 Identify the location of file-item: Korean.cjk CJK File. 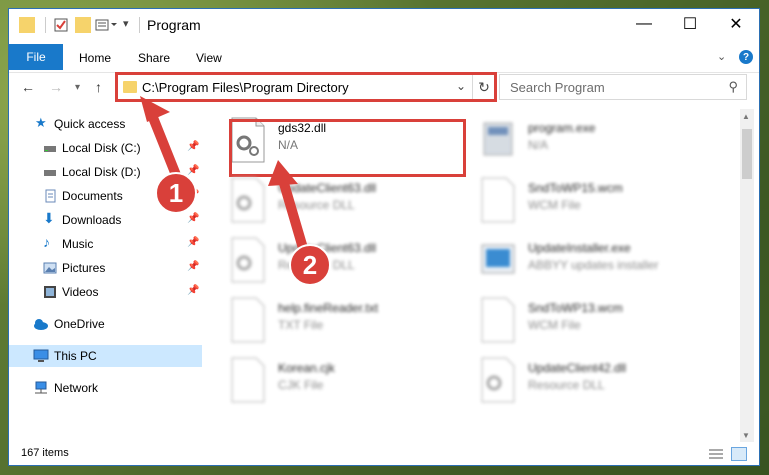
(337, 381).